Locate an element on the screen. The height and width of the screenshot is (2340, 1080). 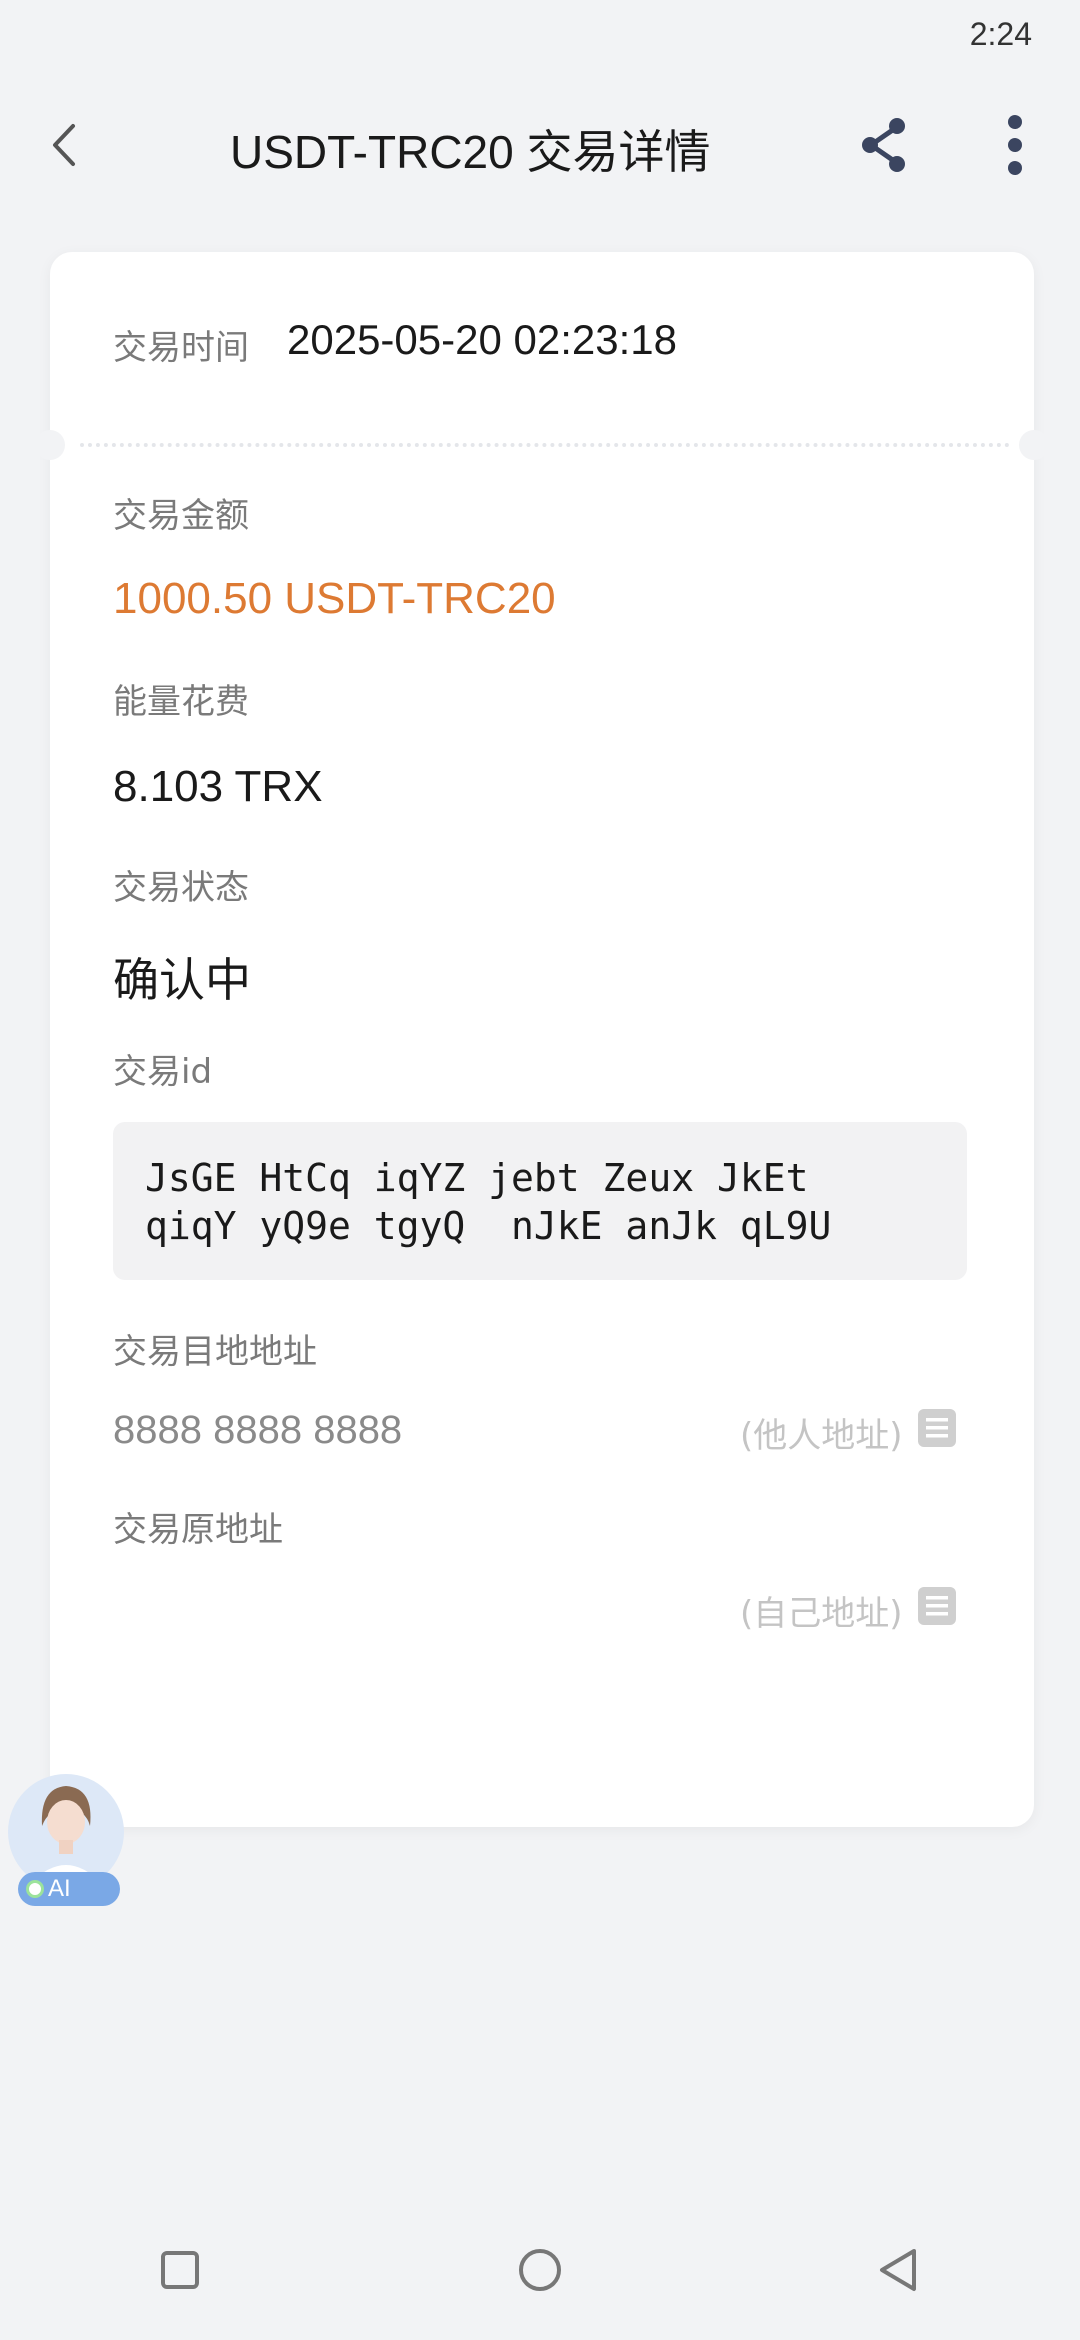
online-dot-icon is located at coordinates (35, 1889).